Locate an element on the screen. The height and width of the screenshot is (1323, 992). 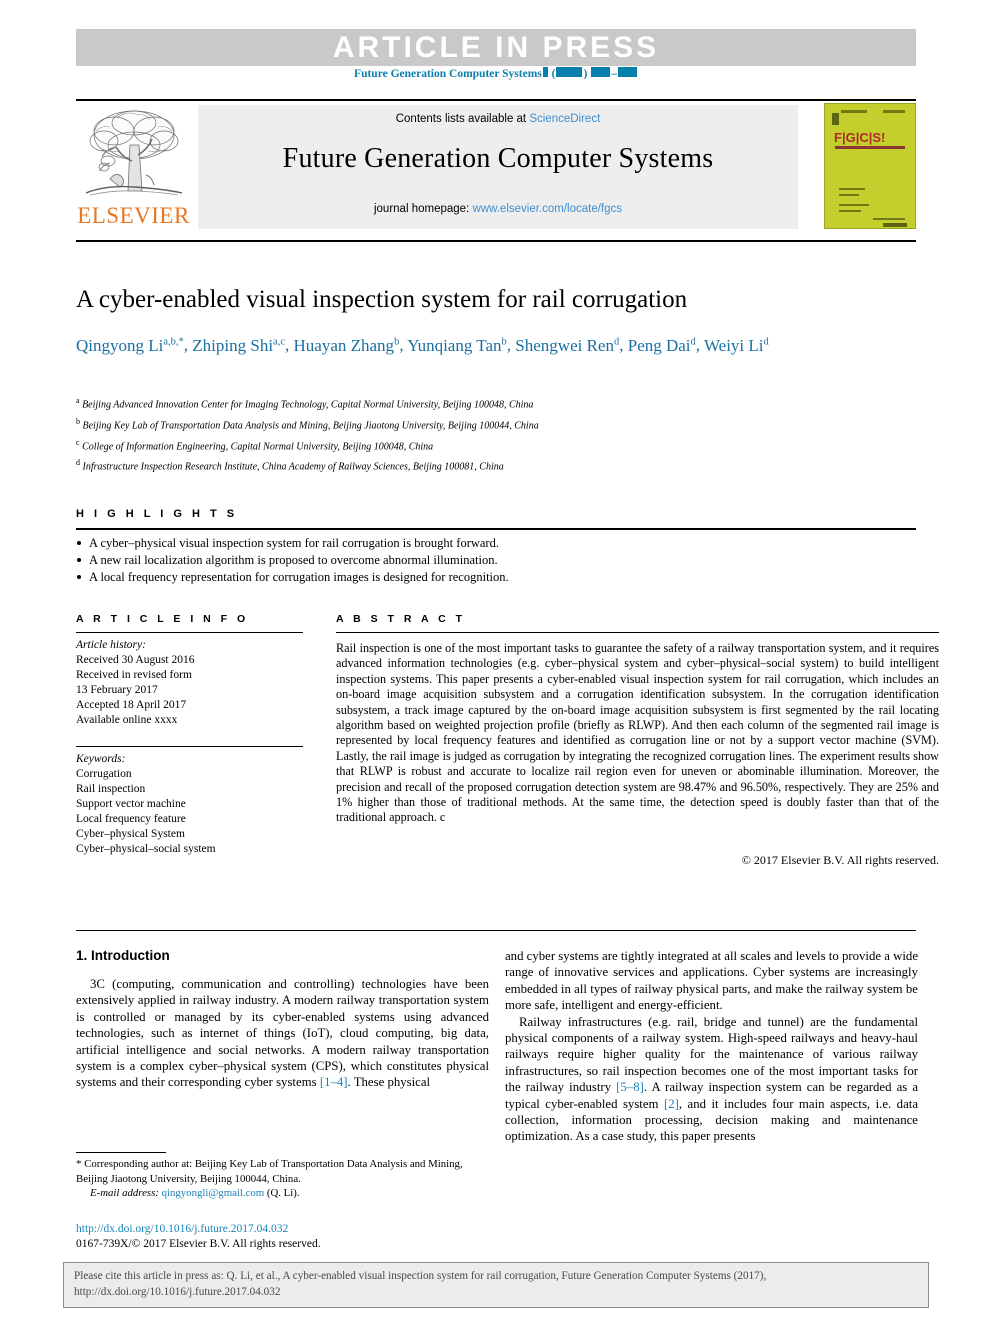
author-item: Zhiping Shia,c is located at coordinates (238, 345).